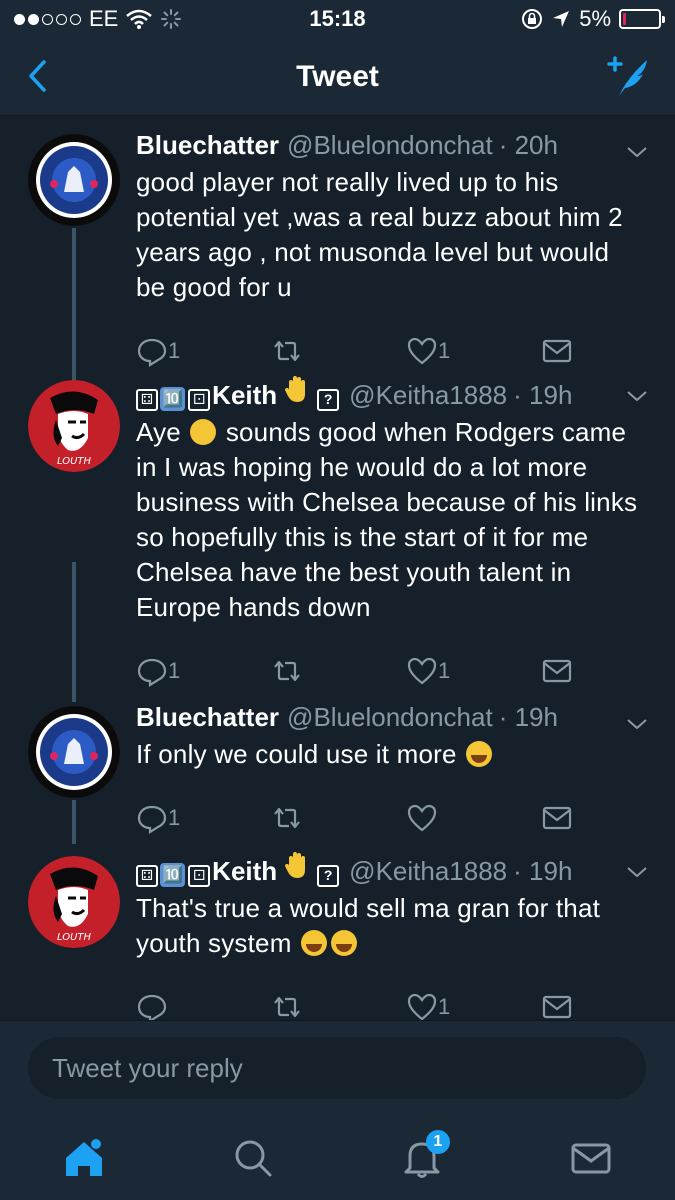 Image resolution: width=675 pixels, height=1200 pixels. I want to click on che-guevara-avatar-icon: LOUTH, so click(74, 902).